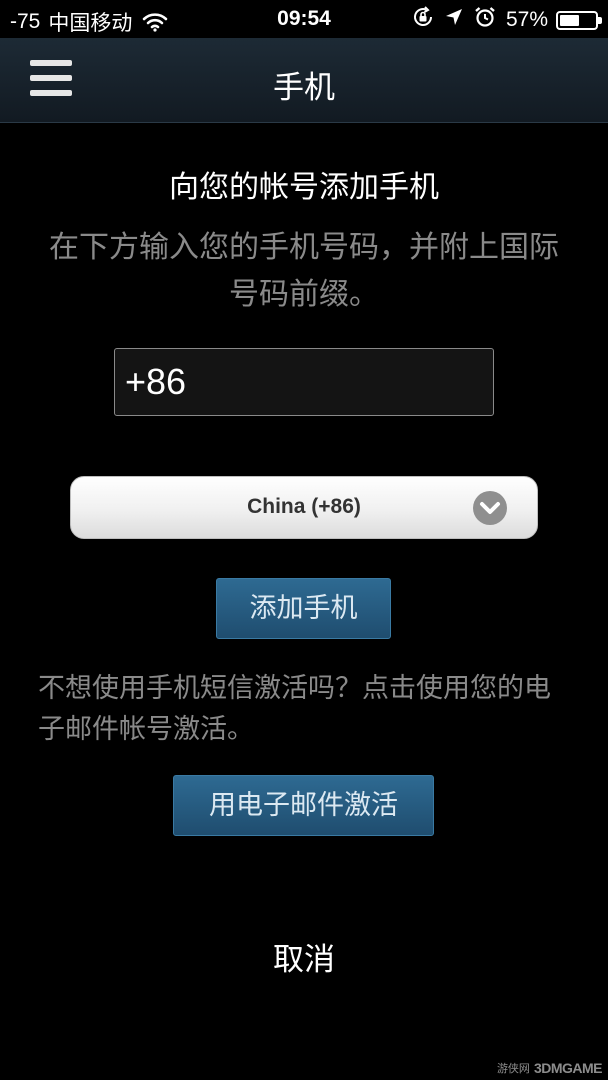 Image resolution: width=608 pixels, height=1080 pixels. Describe the element at coordinates (304, 88) in the screenshot. I see `page-title: 手机` at that location.